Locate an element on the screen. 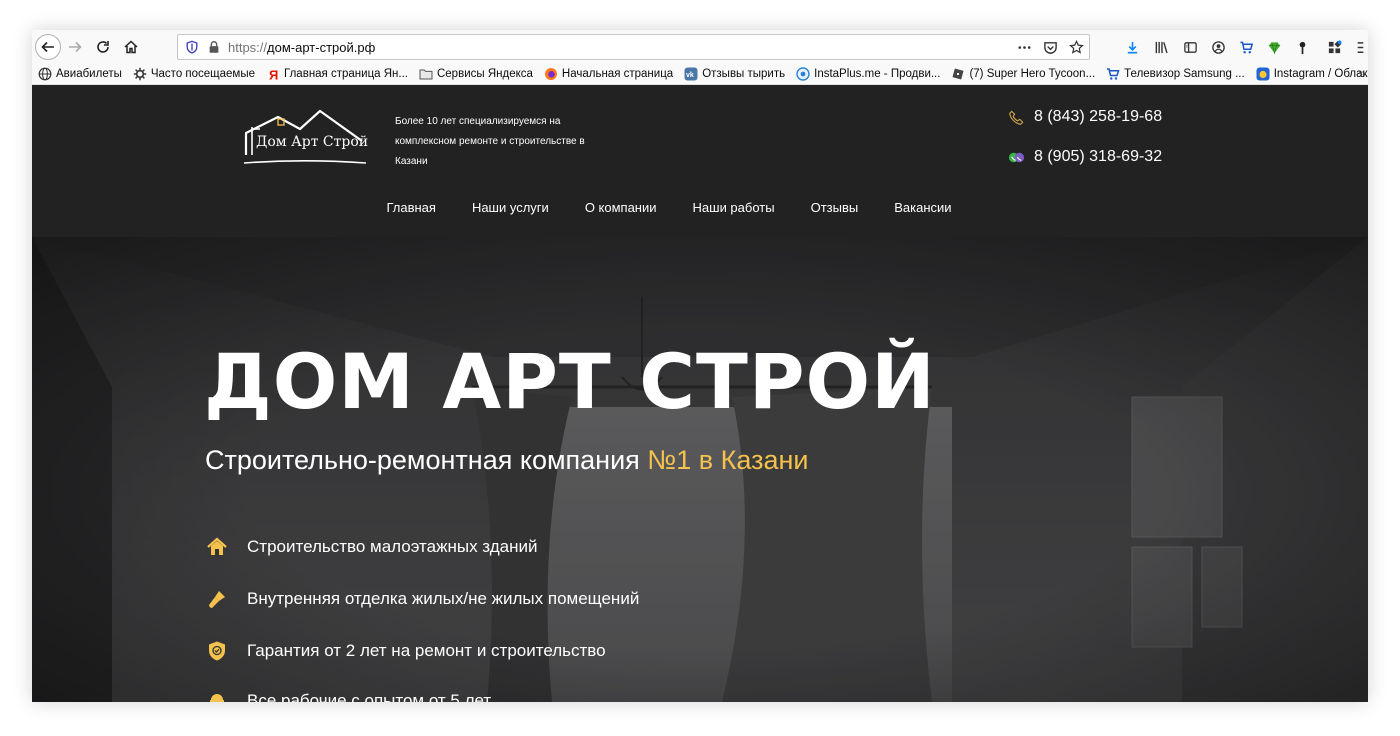 Image resolution: width=1400 pixels, height=736 pixels. url-actions is located at coordinates (1050, 47).